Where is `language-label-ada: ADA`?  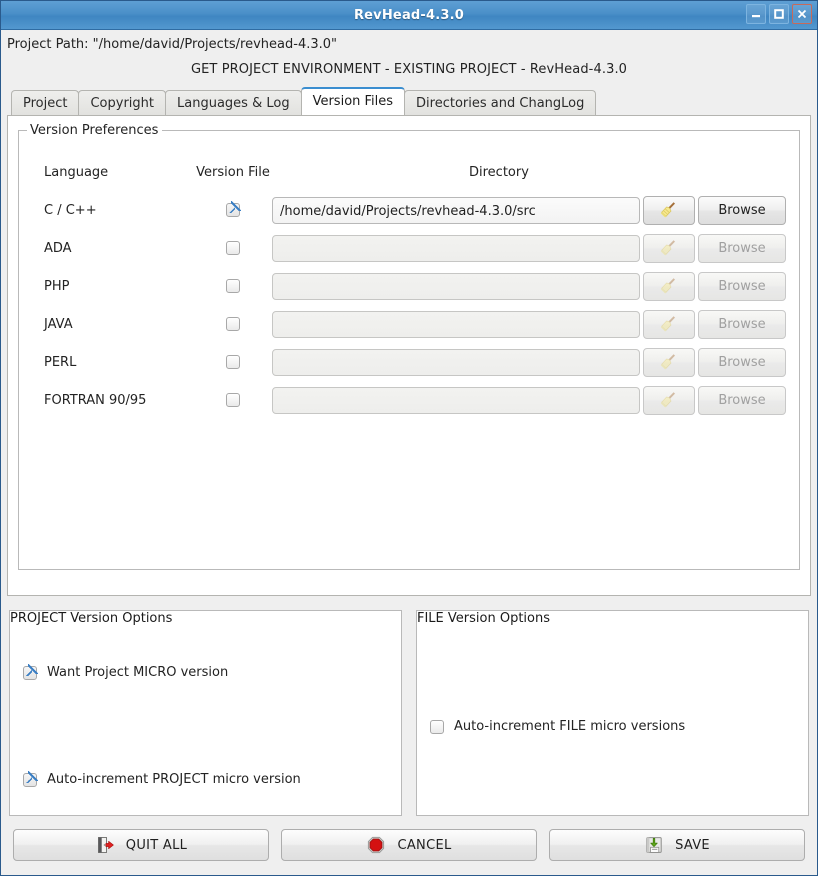 language-label-ada: ADA is located at coordinates (58, 248).